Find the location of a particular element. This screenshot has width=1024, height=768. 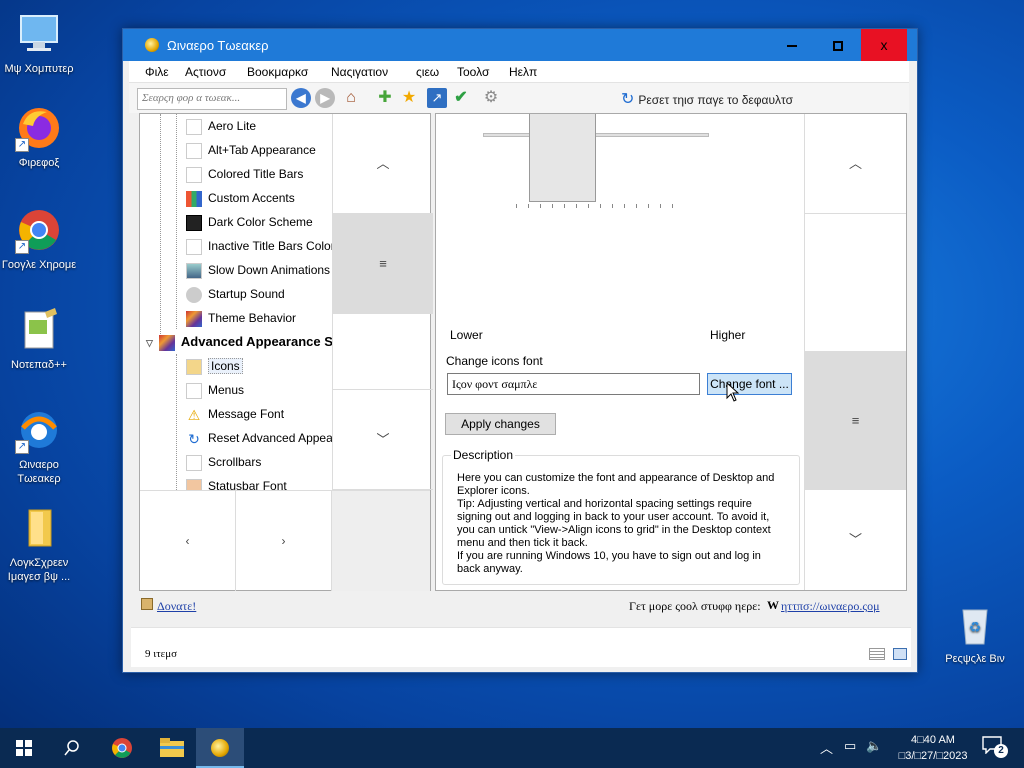

apply-check-icon: ✔ is located at coordinates (461, 98).